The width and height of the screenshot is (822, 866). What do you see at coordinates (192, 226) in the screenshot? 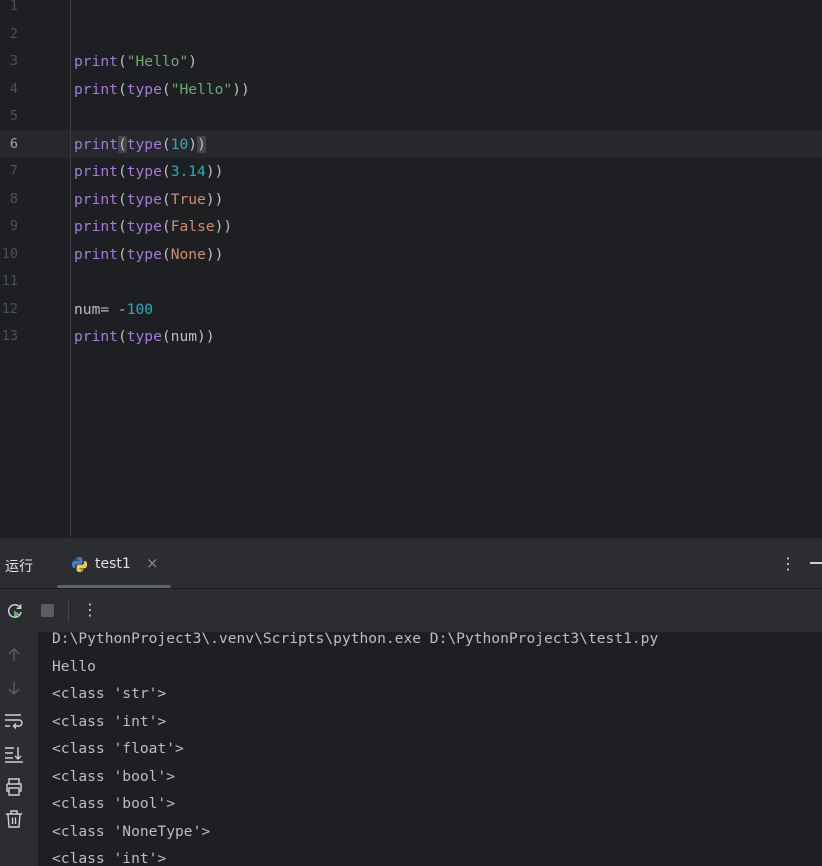
I see `keyword-token: False` at bounding box center [192, 226].